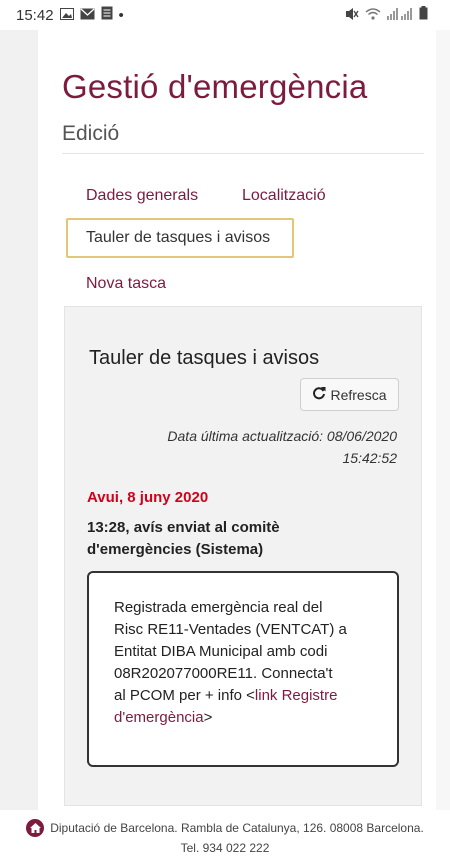 The width and height of the screenshot is (450, 863). What do you see at coordinates (19, 420) in the screenshot?
I see `left-margin` at bounding box center [19, 420].